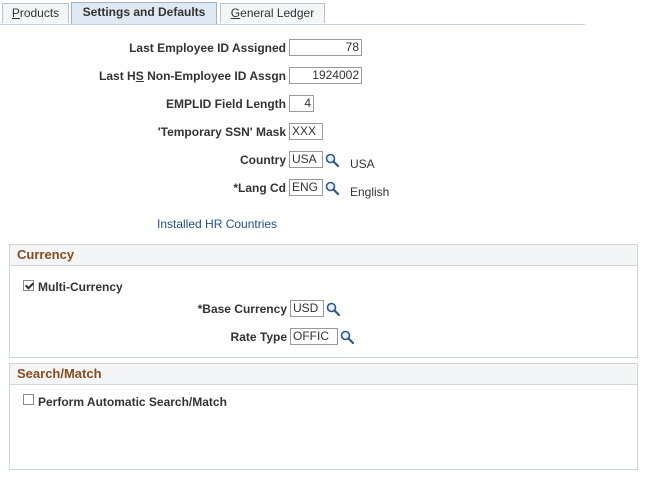 Image resolution: width=653 pixels, height=478 pixels. I want to click on country-label: Country, so click(263, 160).